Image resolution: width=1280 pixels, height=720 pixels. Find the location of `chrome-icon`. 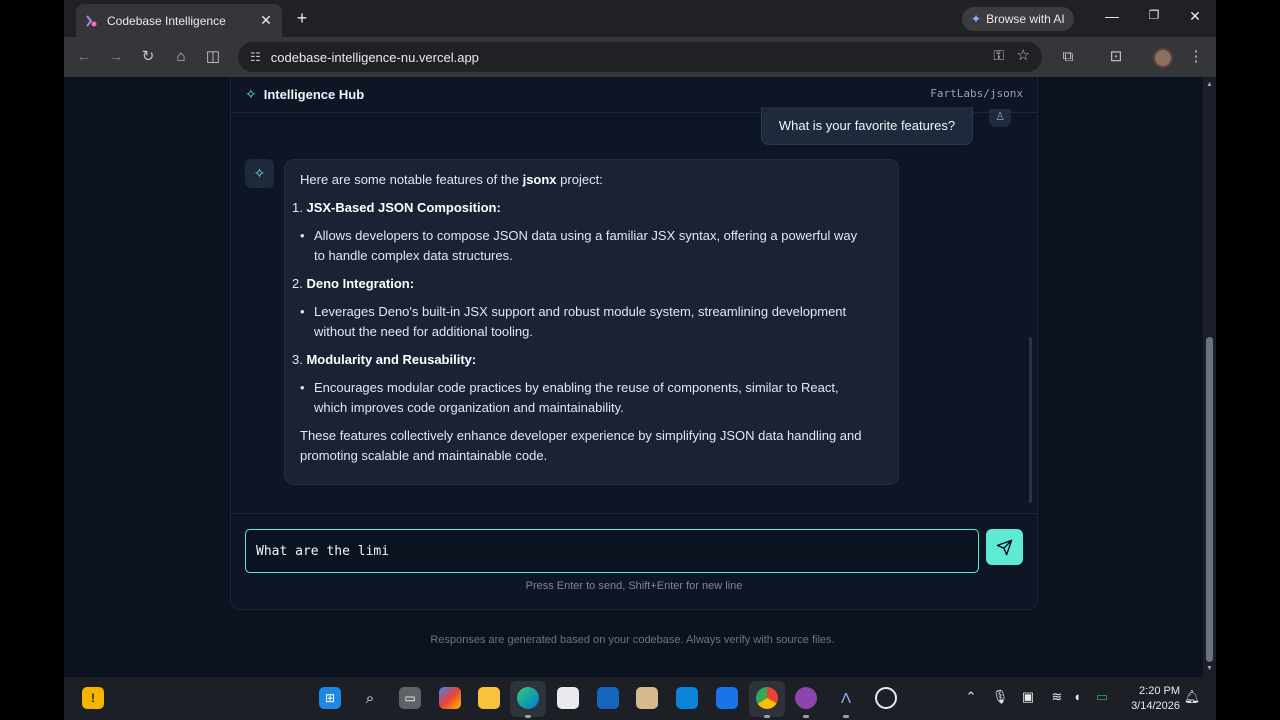

chrome-icon is located at coordinates (767, 698).